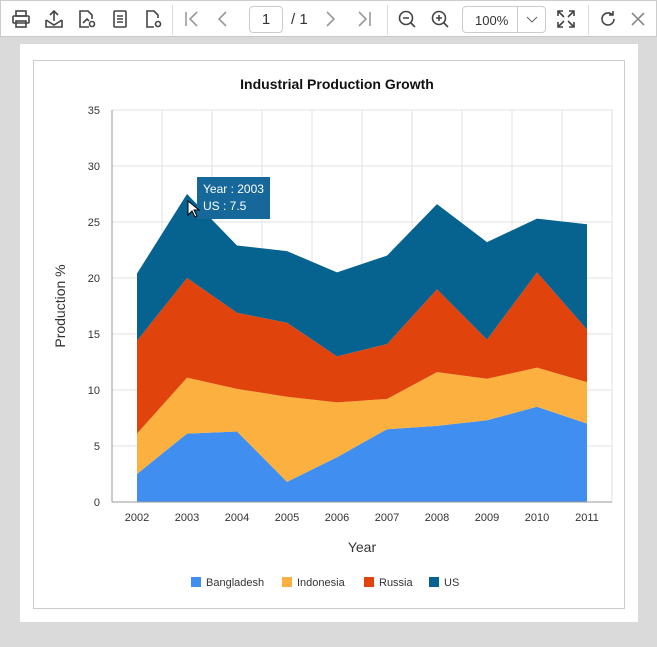 Image resolution: width=657 pixels, height=647 pixels. Describe the element at coordinates (94, 167) in the screenshot. I see `y-tick-label: 30` at that location.